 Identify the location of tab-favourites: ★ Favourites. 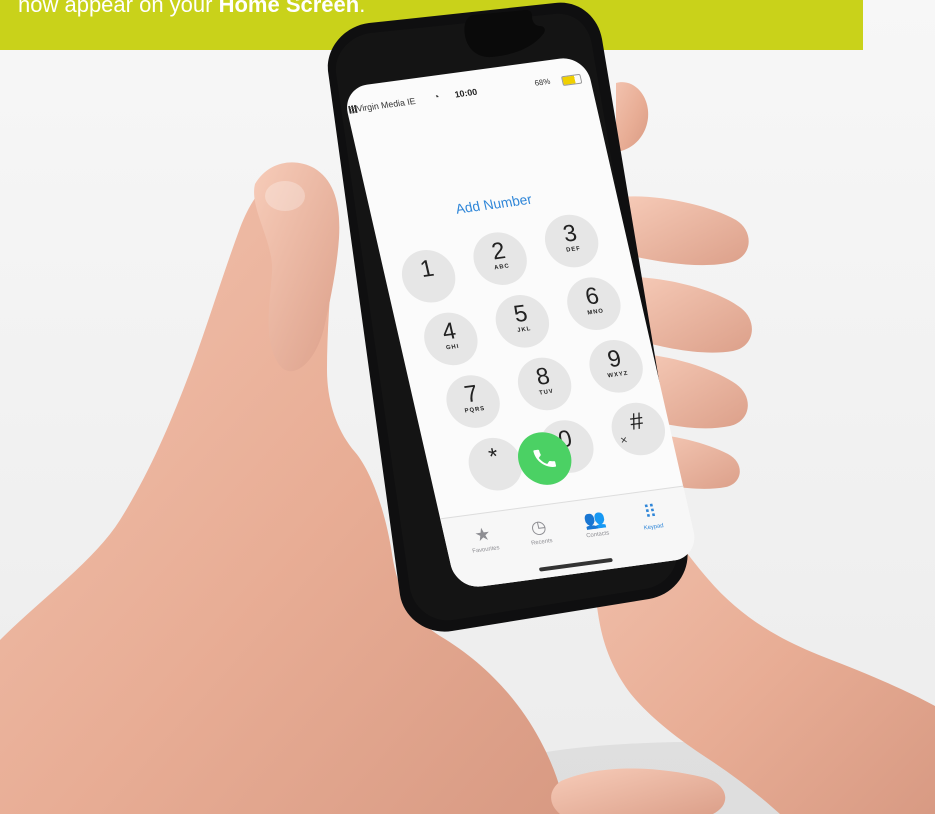
(485, 545).